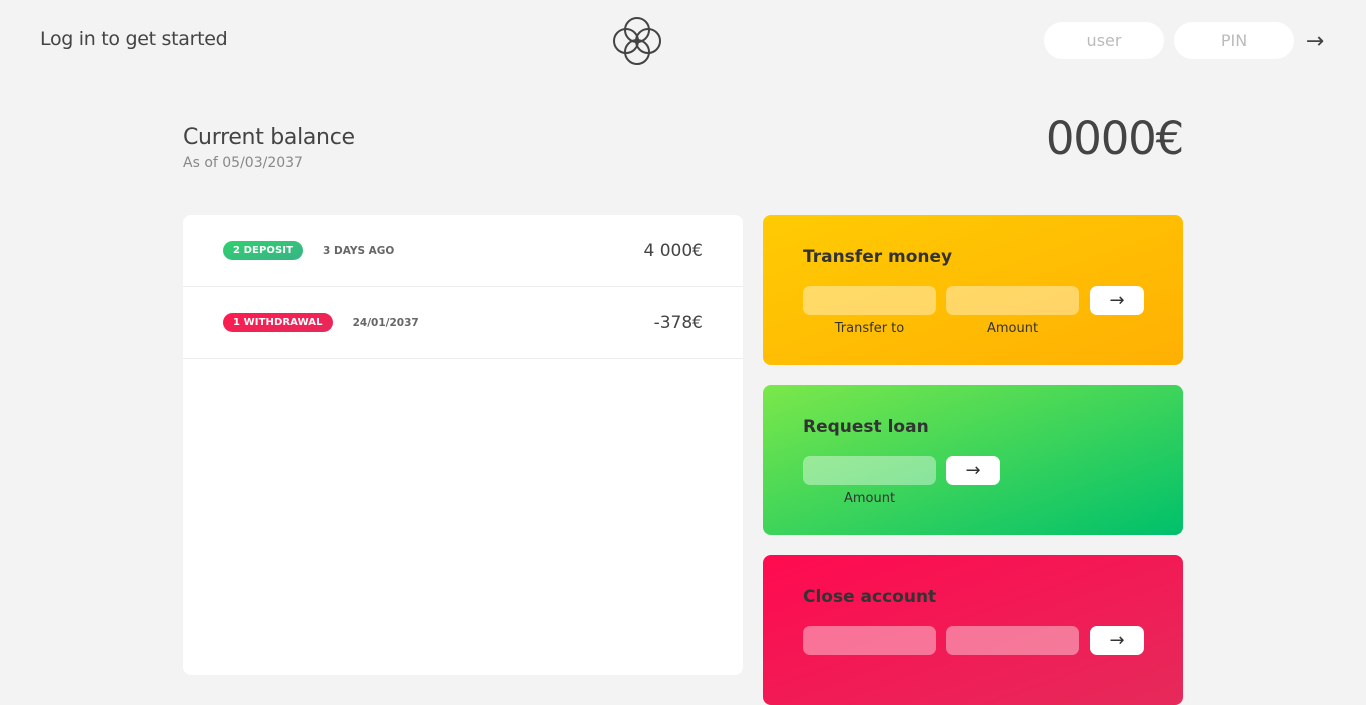  Describe the element at coordinates (1315, 41) in the screenshot. I see `login-arrow-button: →` at that location.